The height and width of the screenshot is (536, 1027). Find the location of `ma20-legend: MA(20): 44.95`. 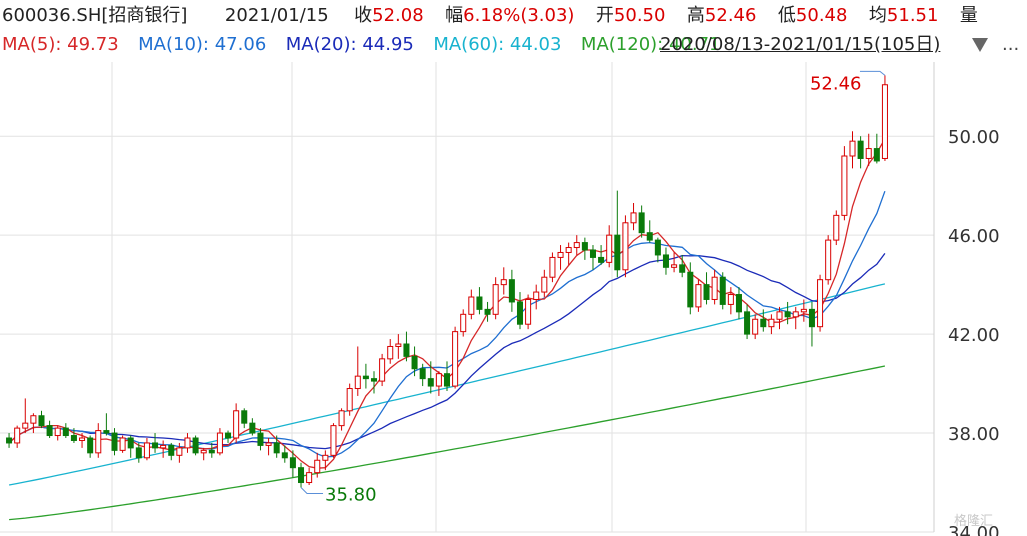

ma20-legend: MA(20): 44.95 is located at coordinates (349, 44).